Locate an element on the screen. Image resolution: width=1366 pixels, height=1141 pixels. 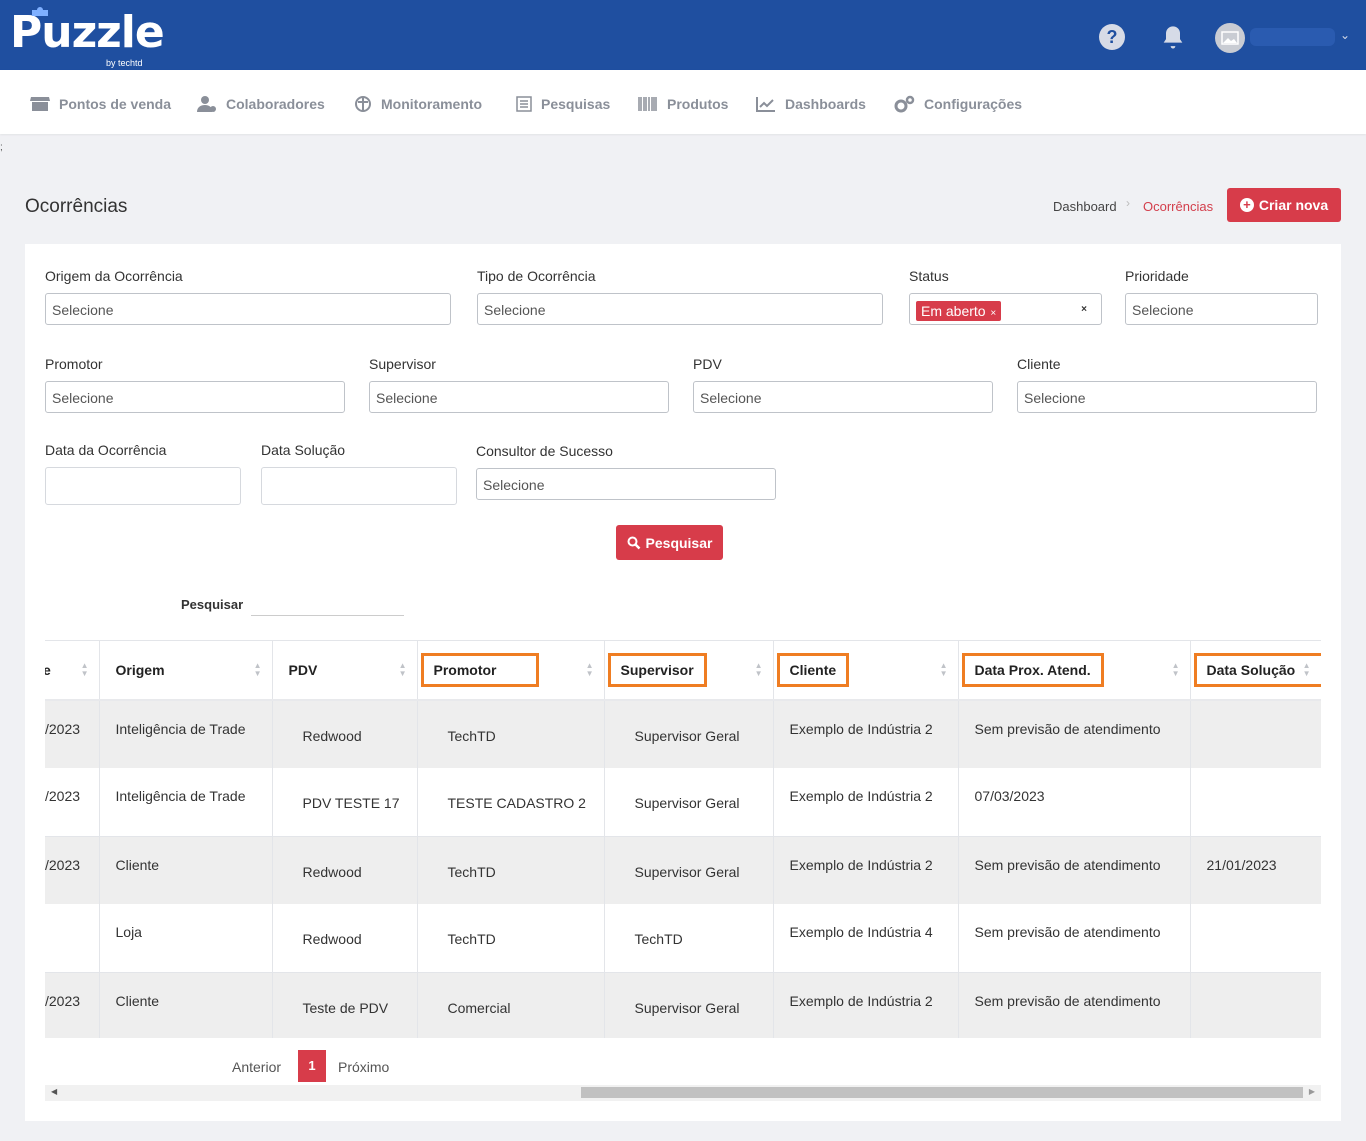
breadcrumb-dashboard: Dashboard is located at coordinates (1085, 206).